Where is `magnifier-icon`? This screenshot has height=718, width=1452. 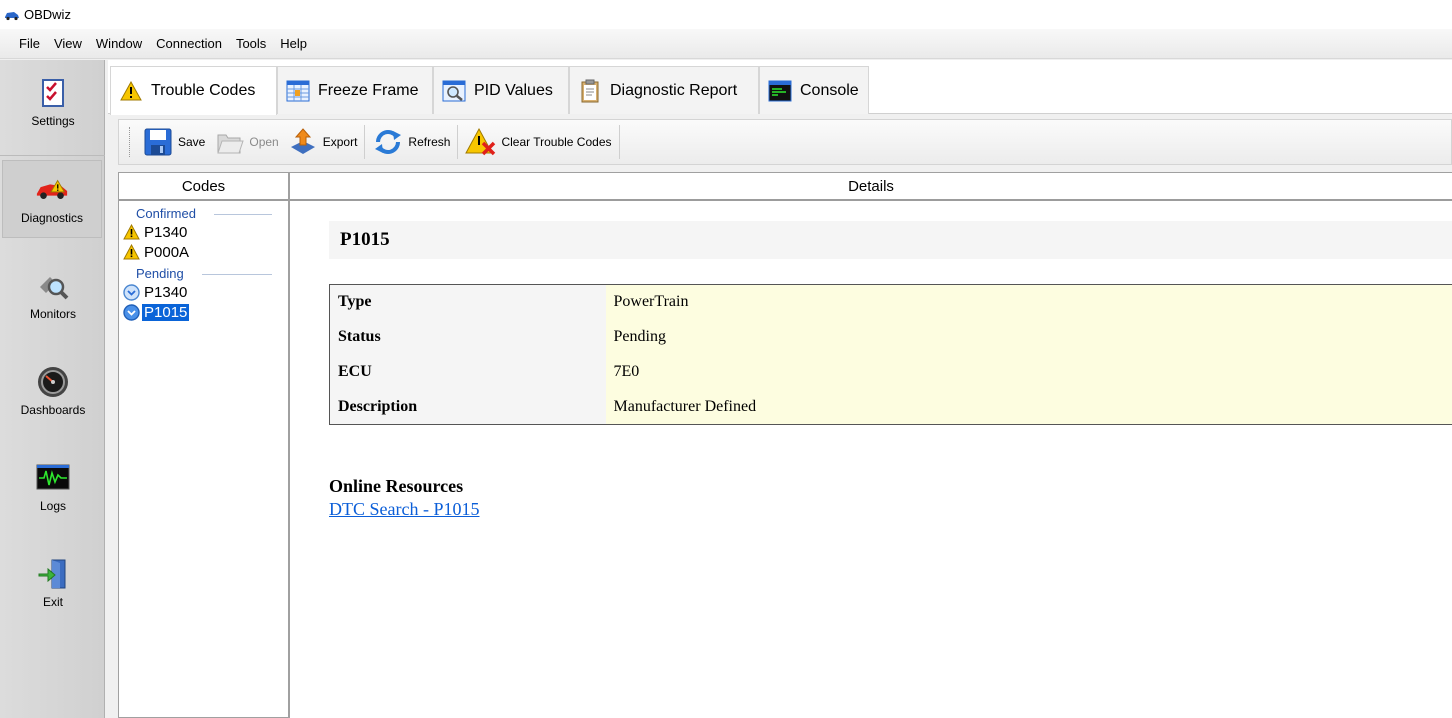
magnifier-icon is located at coordinates (53, 286).